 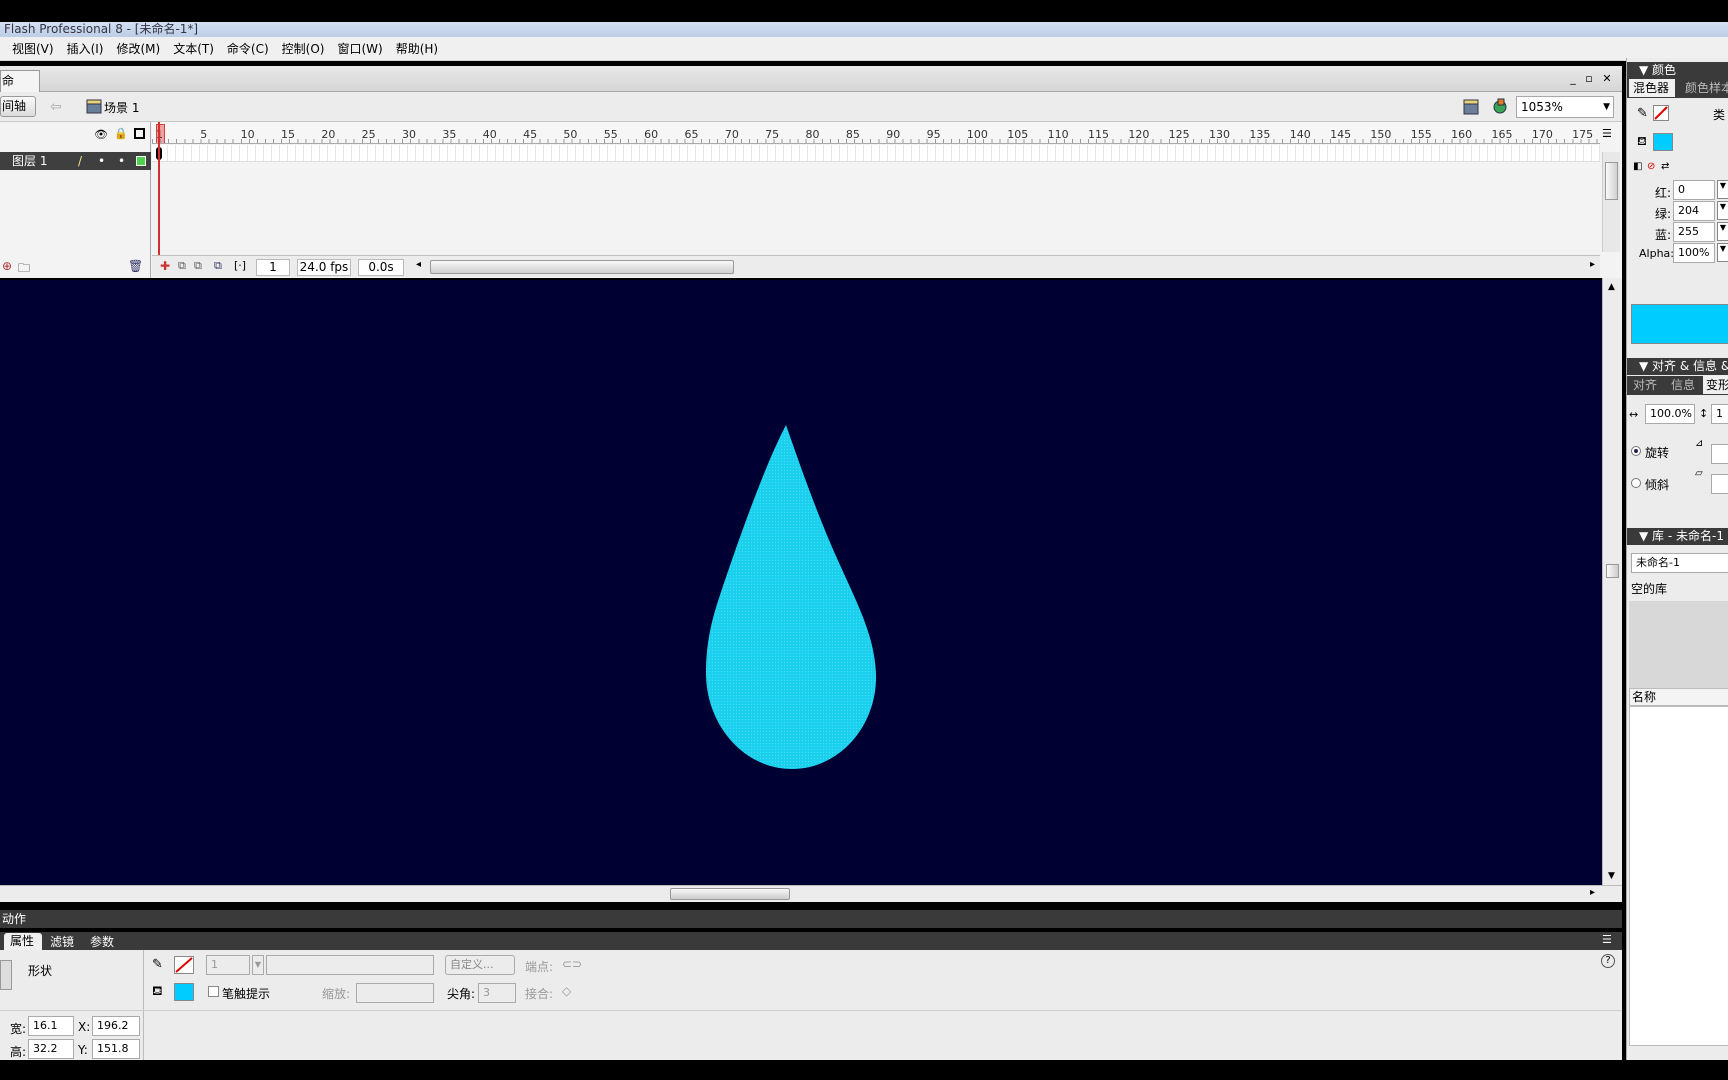 What do you see at coordinates (138, 48) in the screenshot?
I see `menu-modify: 修改(M)` at bounding box center [138, 48].